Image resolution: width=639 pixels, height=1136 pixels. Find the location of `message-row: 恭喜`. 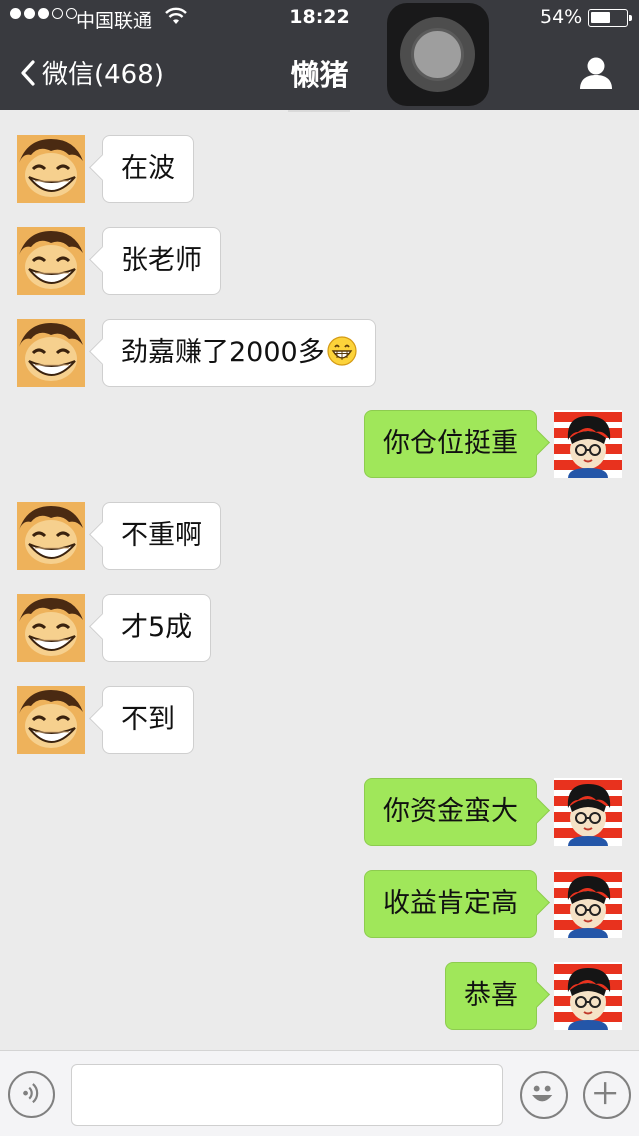

message-row: 恭喜 is located at coordinates (319, 996).